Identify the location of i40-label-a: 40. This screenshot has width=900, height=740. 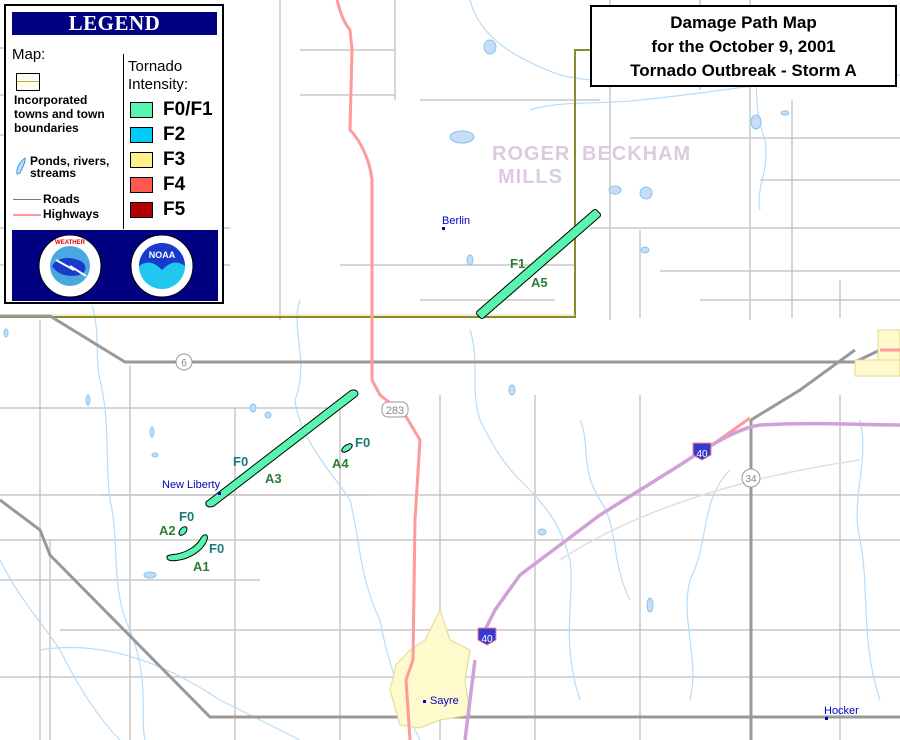
(702, 454).